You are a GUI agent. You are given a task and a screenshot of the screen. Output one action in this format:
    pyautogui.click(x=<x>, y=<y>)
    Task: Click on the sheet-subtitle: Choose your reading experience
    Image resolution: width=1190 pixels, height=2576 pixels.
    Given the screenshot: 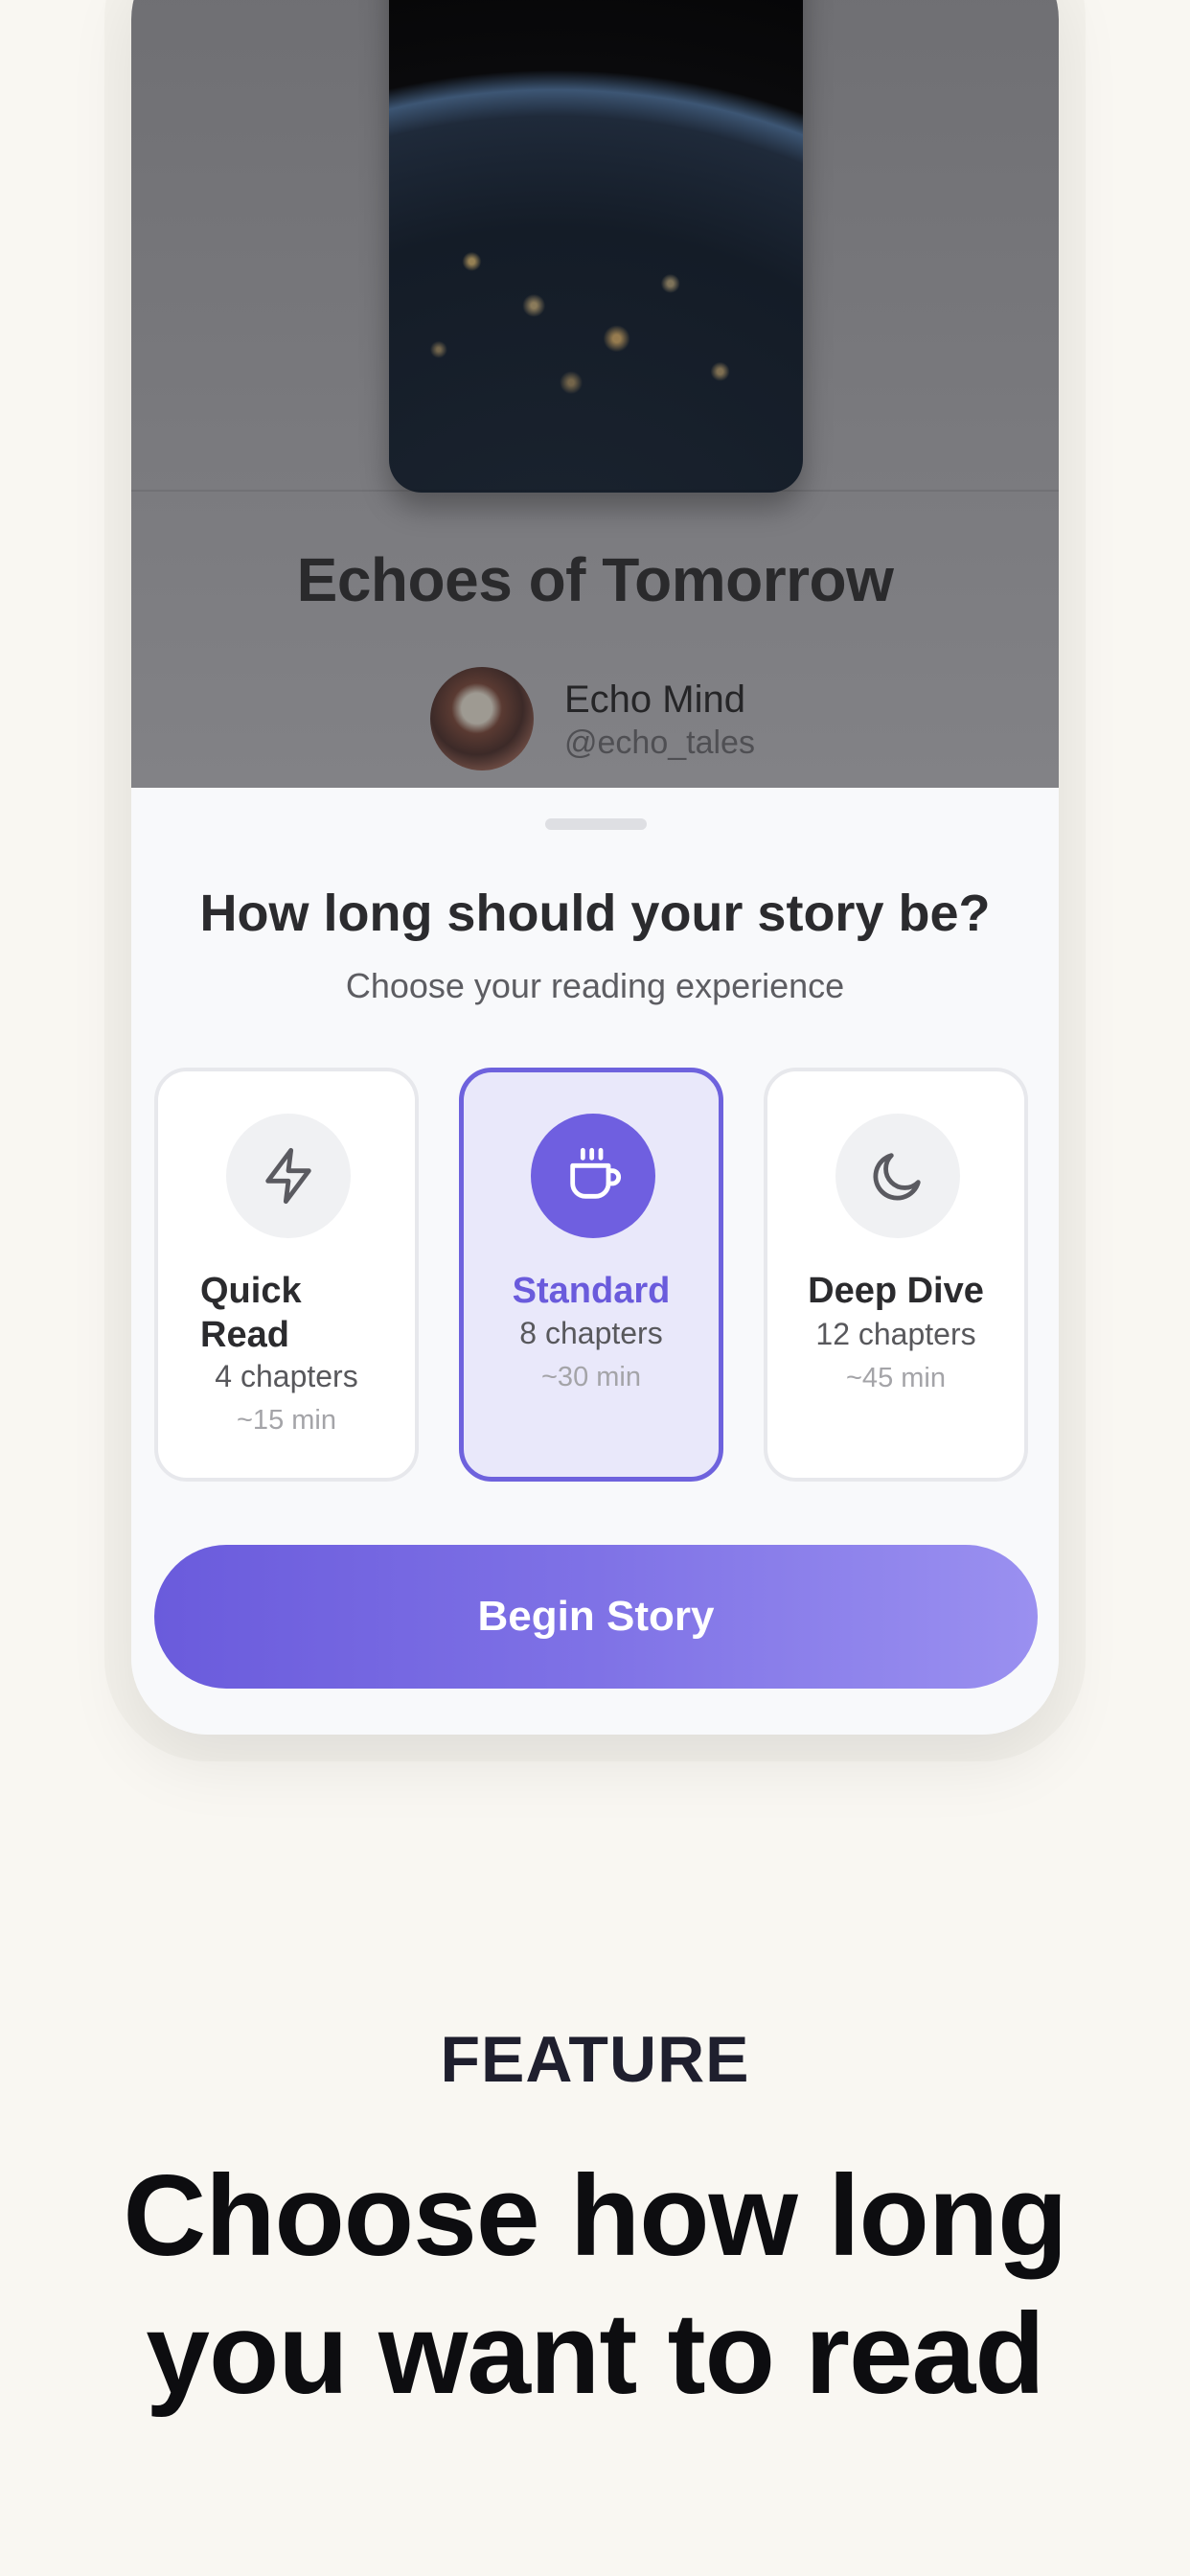 What is the action you would take?
    pyautogui.click(x=595, y=985)
    